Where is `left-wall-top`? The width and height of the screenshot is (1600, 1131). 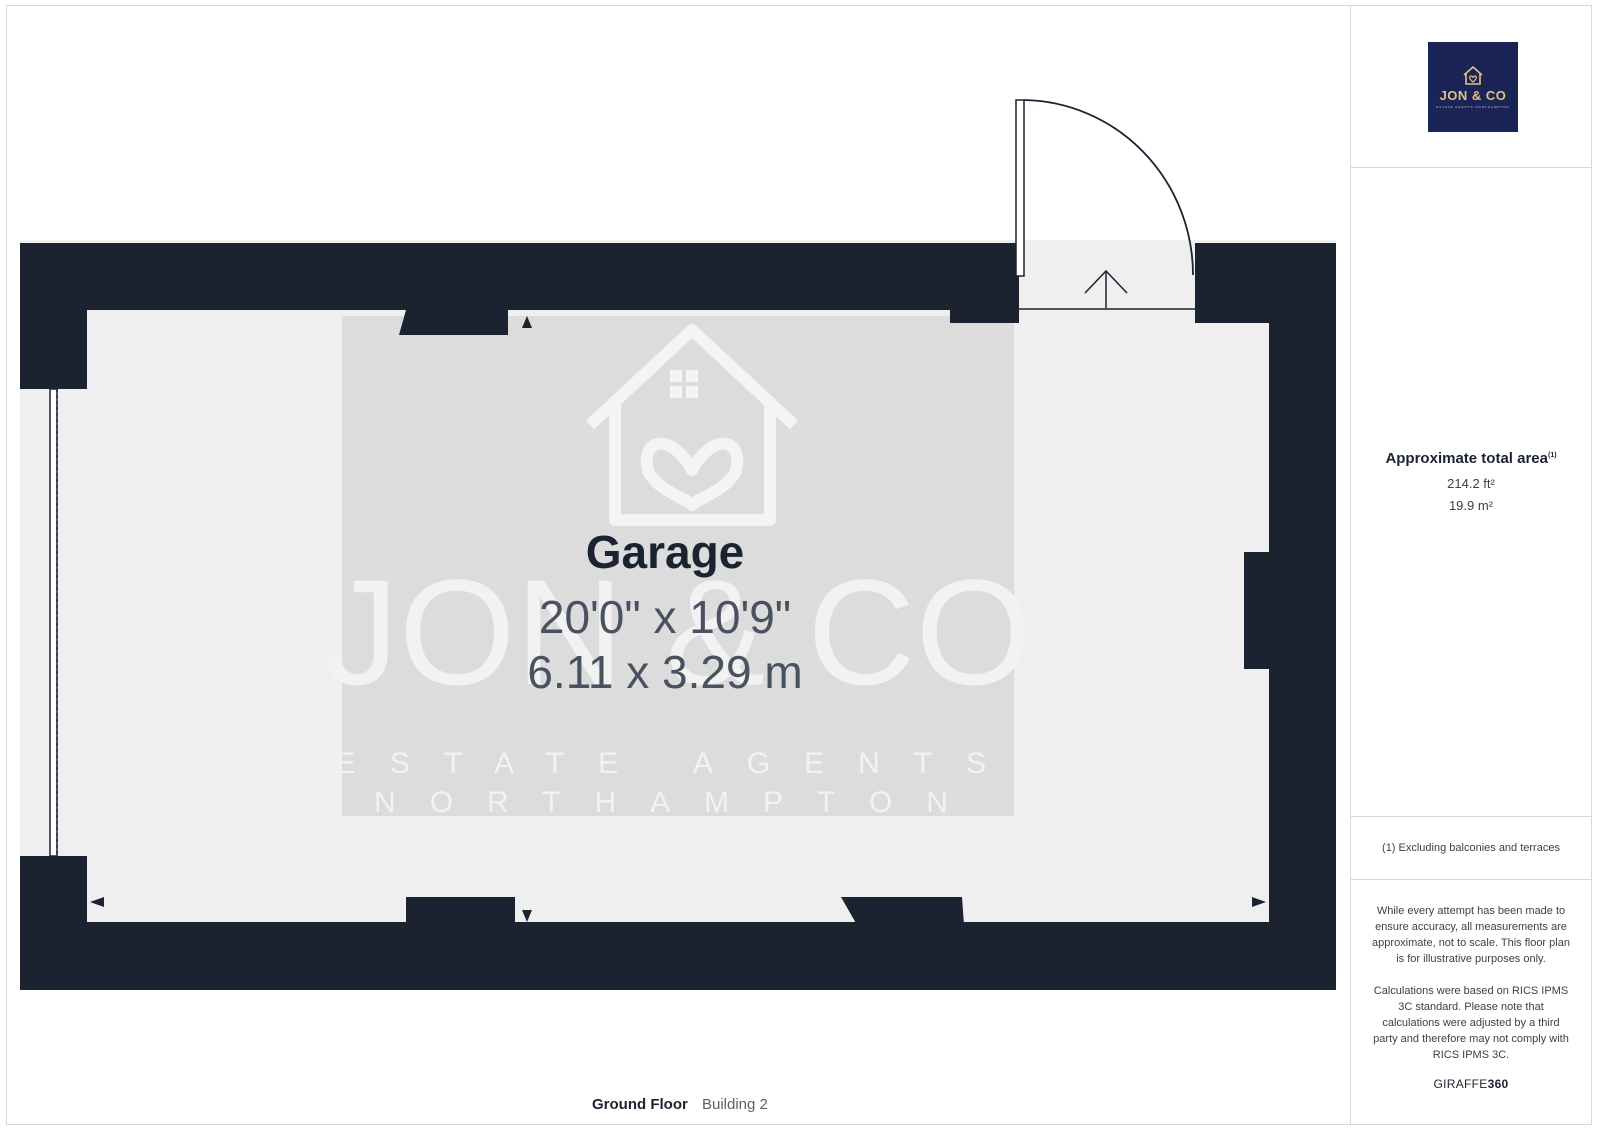
left-wall-top is located at coordinates (53, 316).